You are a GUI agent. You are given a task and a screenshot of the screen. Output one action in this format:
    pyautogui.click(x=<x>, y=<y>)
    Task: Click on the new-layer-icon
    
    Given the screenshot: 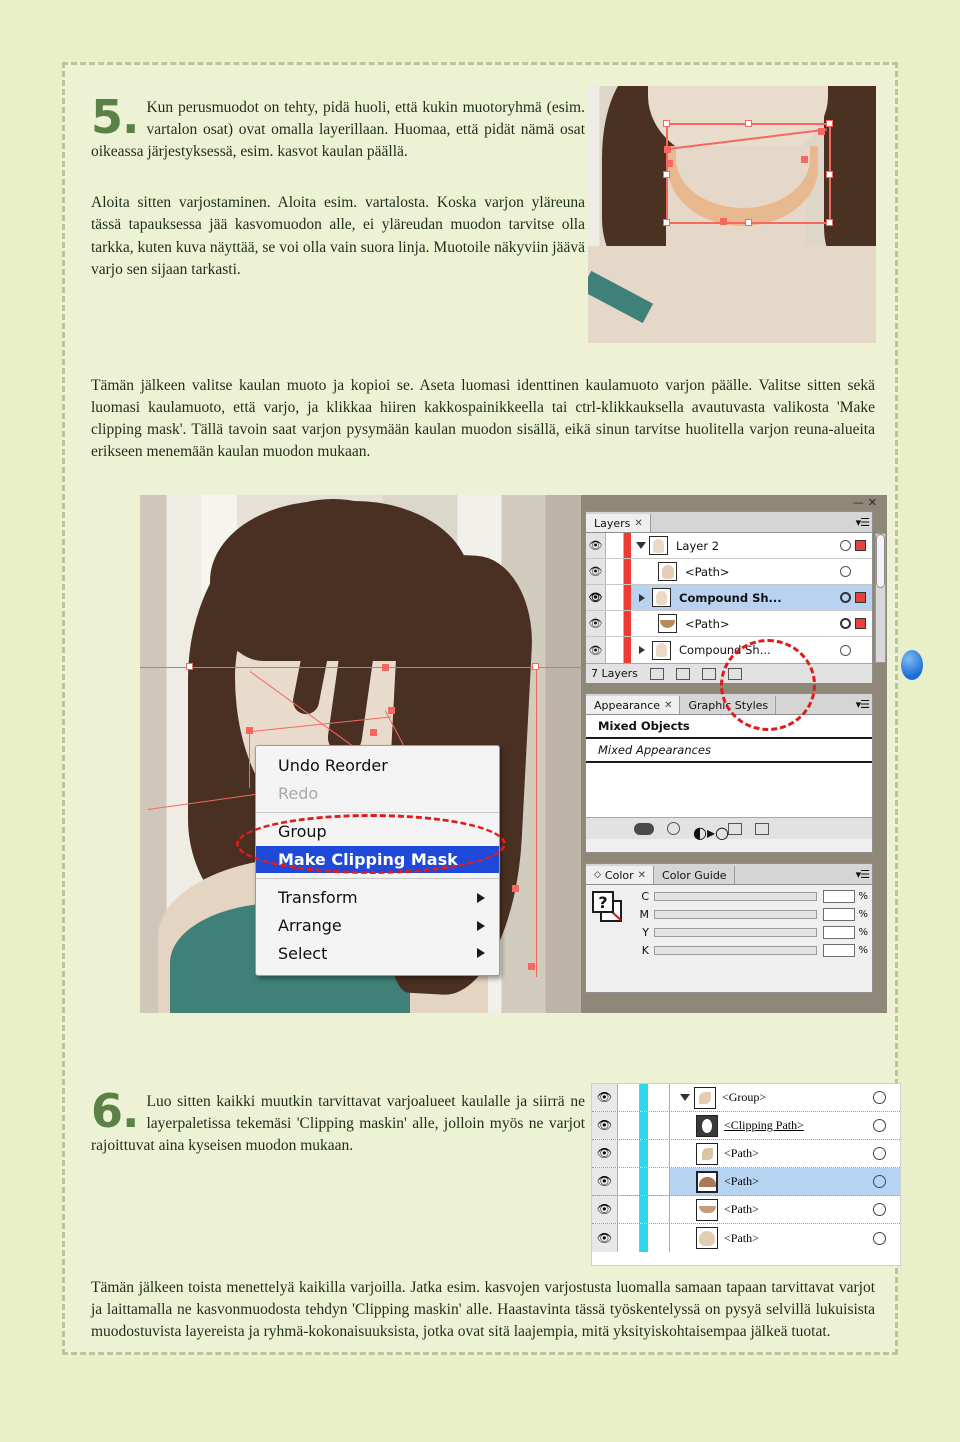 What is the action you would take?
    pyautogui.click(x=708, y=673)
    